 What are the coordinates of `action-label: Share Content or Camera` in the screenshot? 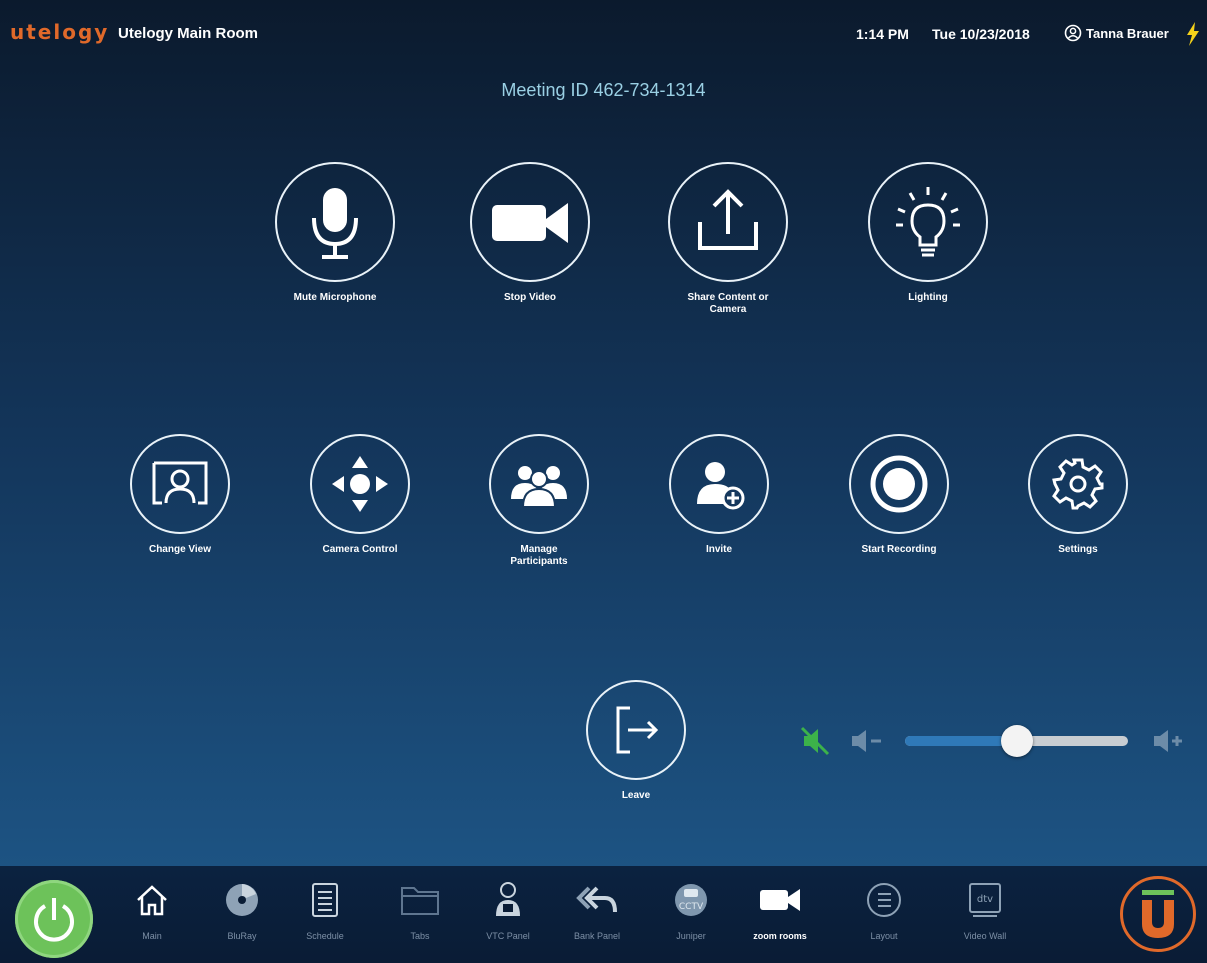 It's located at (728, 303).